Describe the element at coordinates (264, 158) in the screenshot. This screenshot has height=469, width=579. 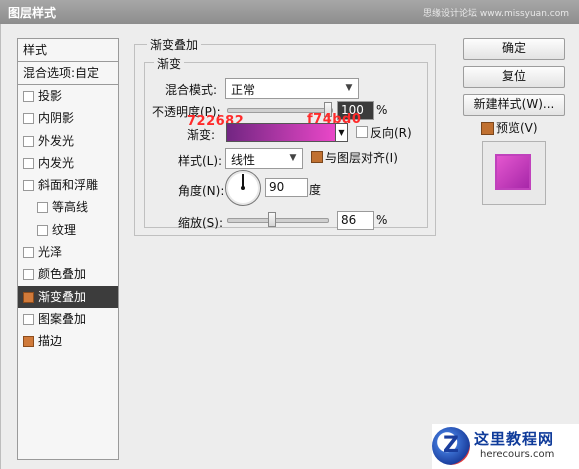
I see `gradient-style-select: 线性 ▼` at that location.